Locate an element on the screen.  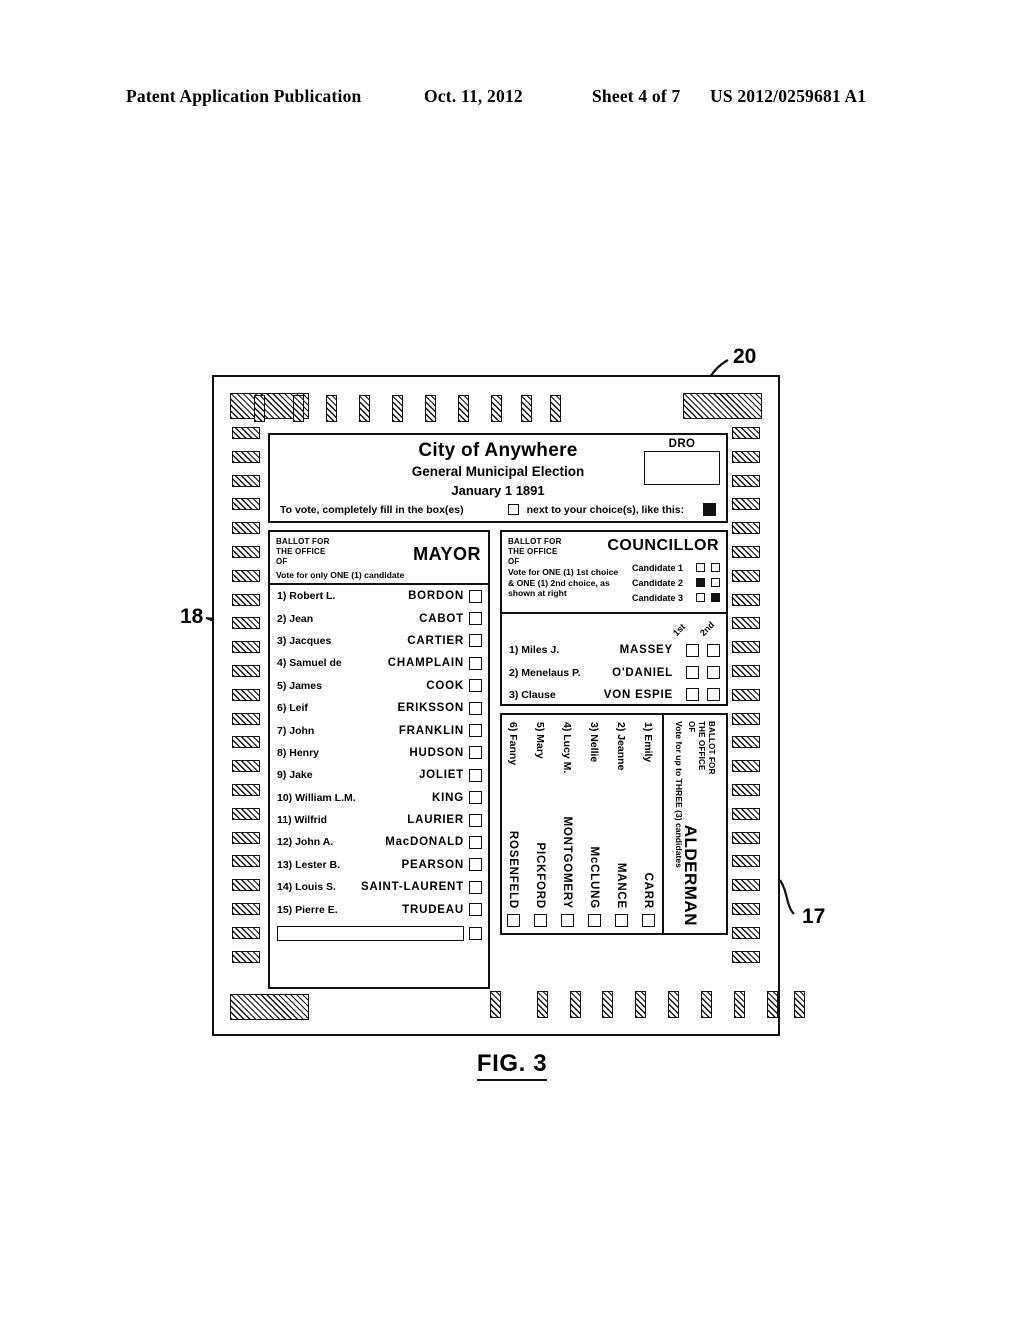
candidate-row: 3) Jacques CARTIER is located at coordinates (379, 641).